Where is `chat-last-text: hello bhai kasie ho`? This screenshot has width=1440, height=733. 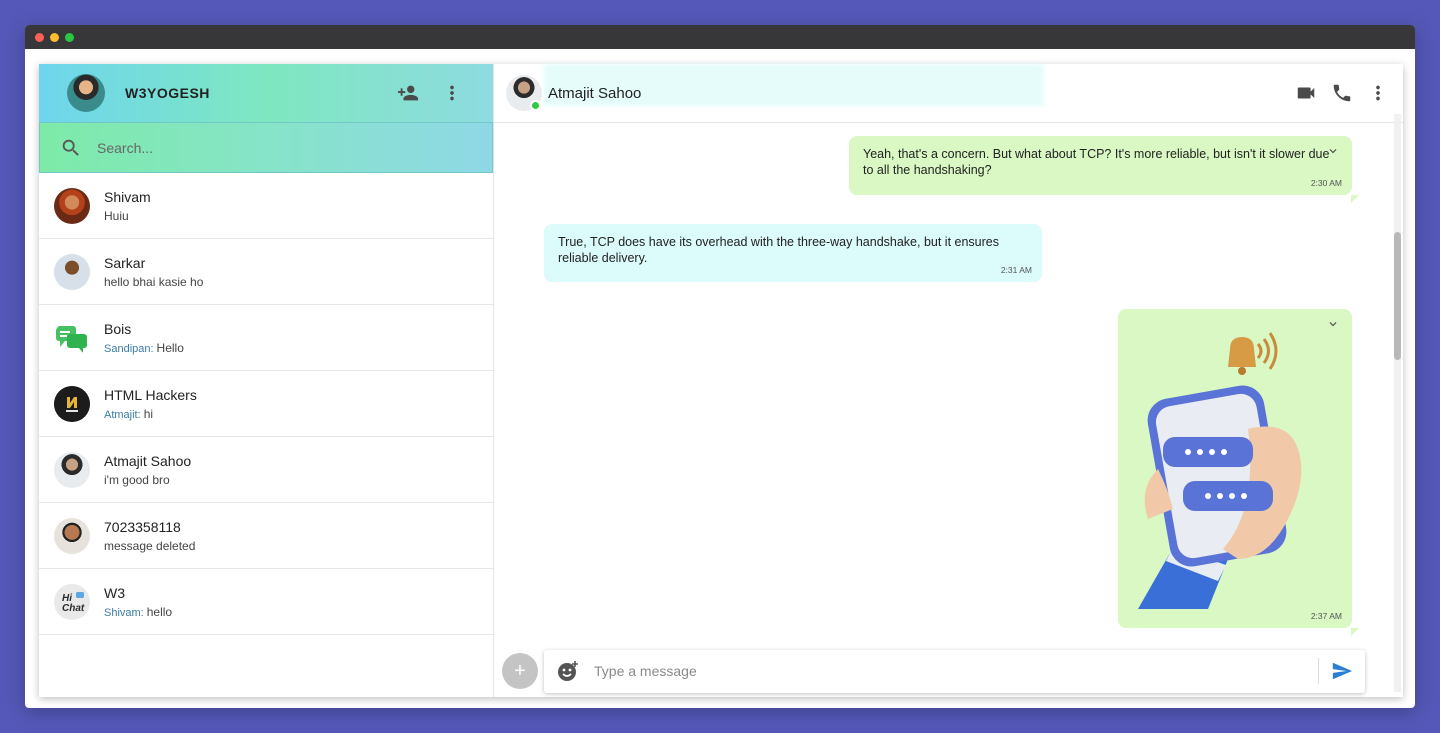 chat-last-text: hello bhai kasie ho is located at coordinates (154, 281).